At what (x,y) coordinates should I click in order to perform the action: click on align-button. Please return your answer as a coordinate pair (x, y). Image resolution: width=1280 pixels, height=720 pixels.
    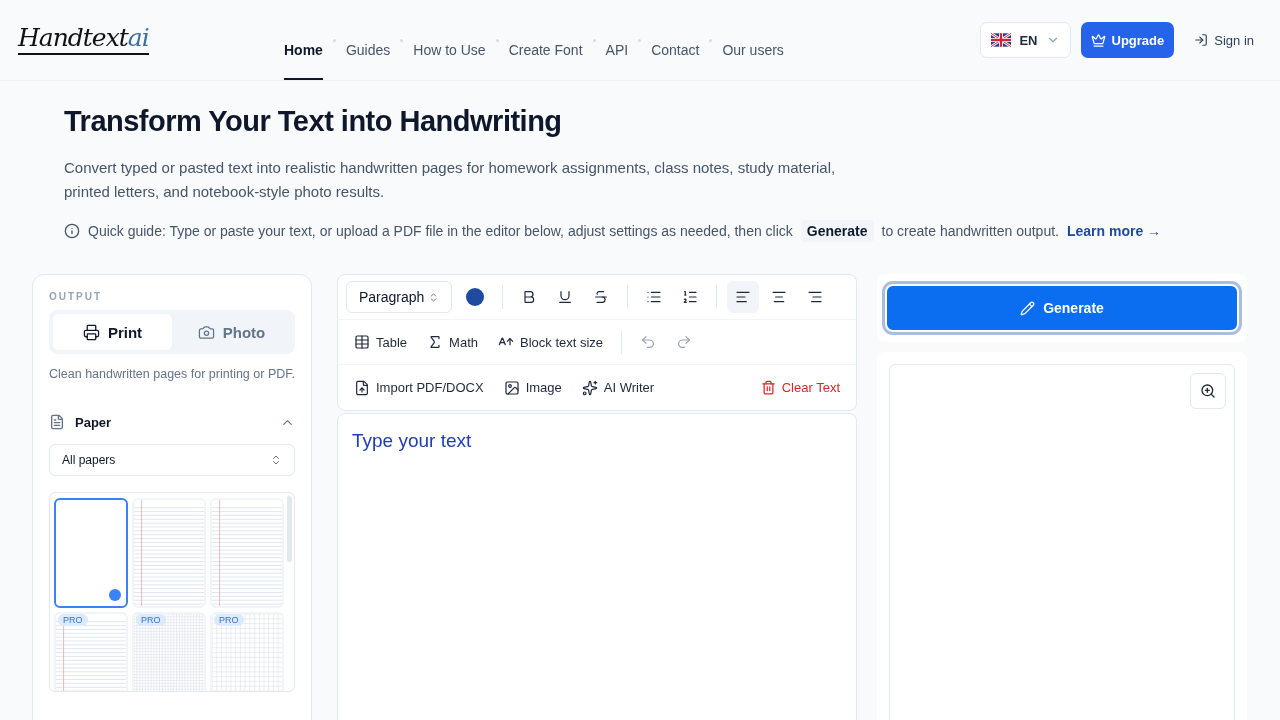
    Looking at the image, I should click on (743, 297).